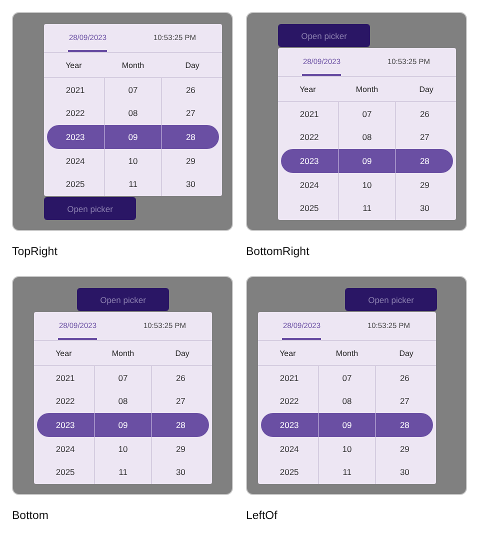  I want to click on demo-label: LeftOf, so click(262, 516).